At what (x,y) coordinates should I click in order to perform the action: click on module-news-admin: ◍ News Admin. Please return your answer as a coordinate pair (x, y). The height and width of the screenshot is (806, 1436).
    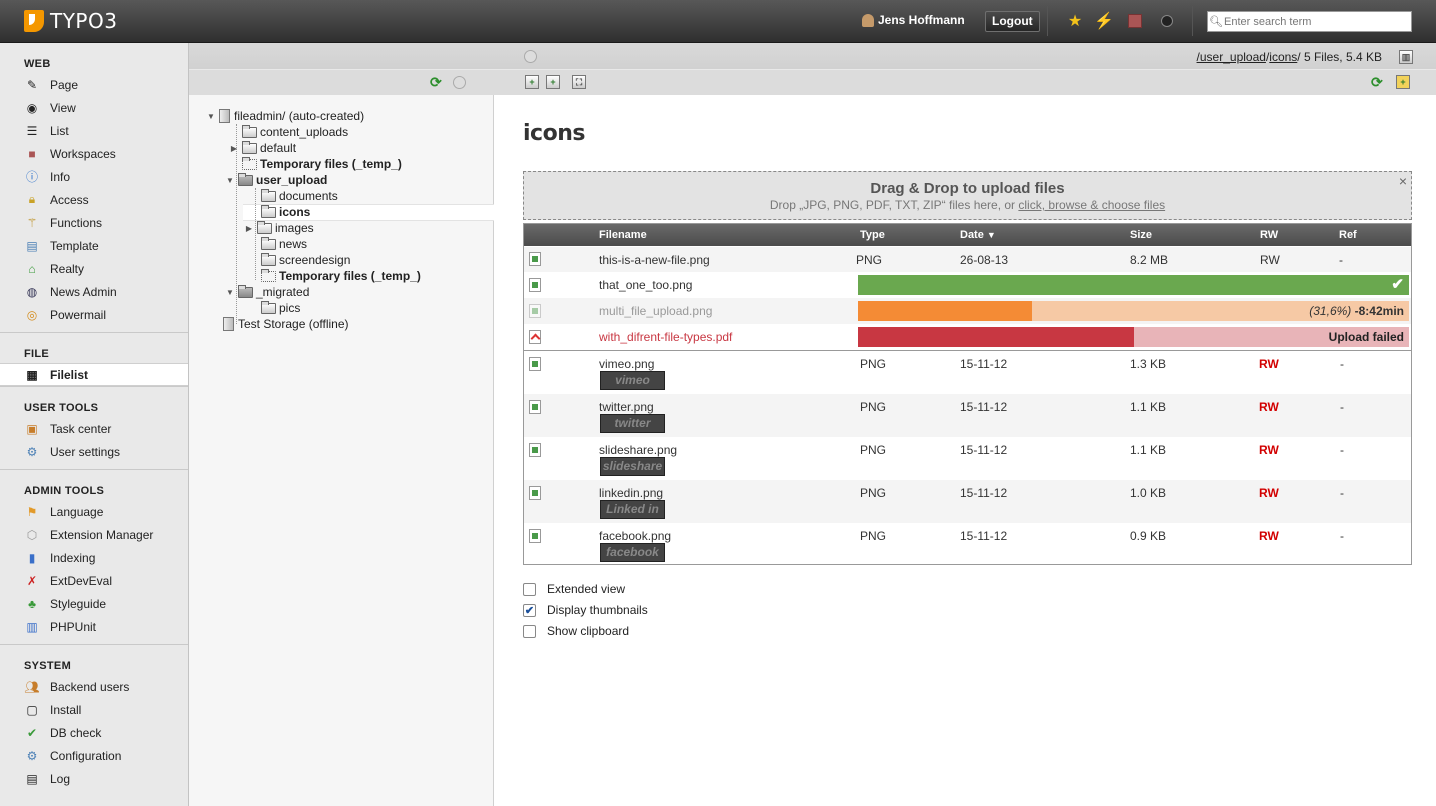
    Looking at the image, I should click on (94, 291).